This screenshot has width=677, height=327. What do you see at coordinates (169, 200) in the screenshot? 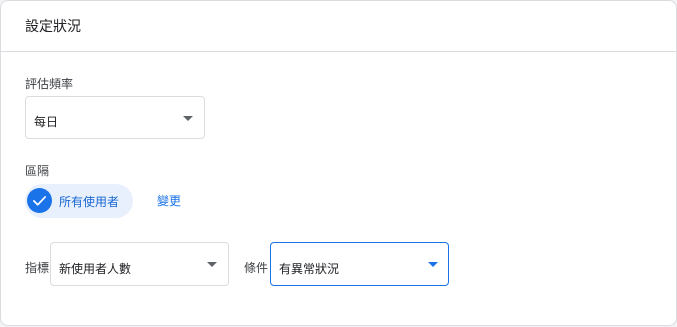
I see `change-segment-link: 變更` at bounding box center [169, 200].